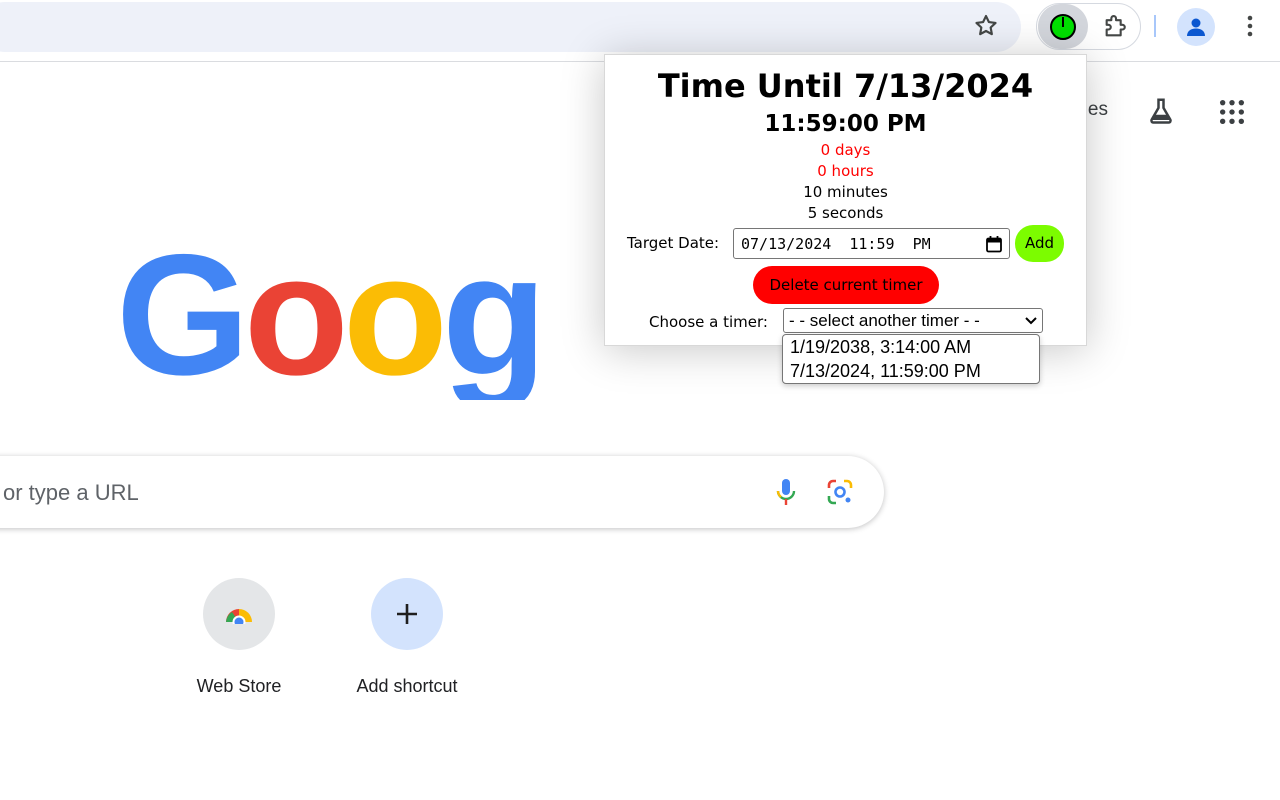 The height and width of the screenshot is (800, 1280). I want to click on calendar-icon, so click(994, 244).